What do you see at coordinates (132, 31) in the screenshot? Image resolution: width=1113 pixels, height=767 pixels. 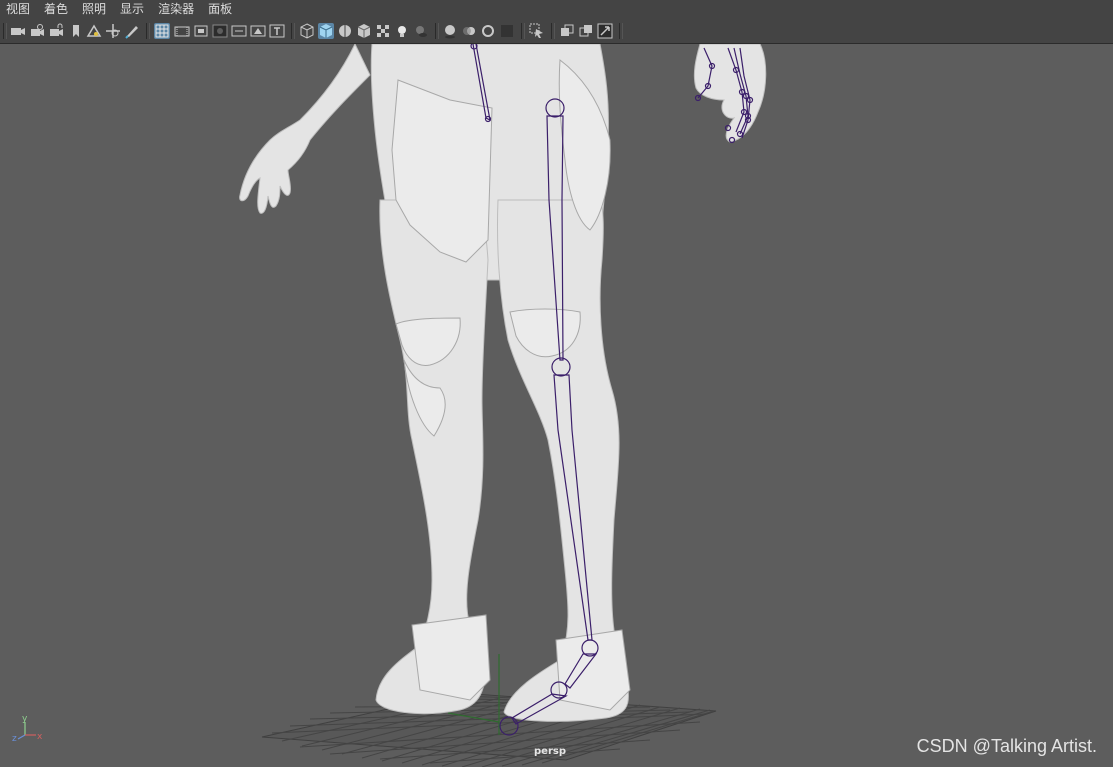 I see `grease-pencil-icon` at bounding box center [132, 31].